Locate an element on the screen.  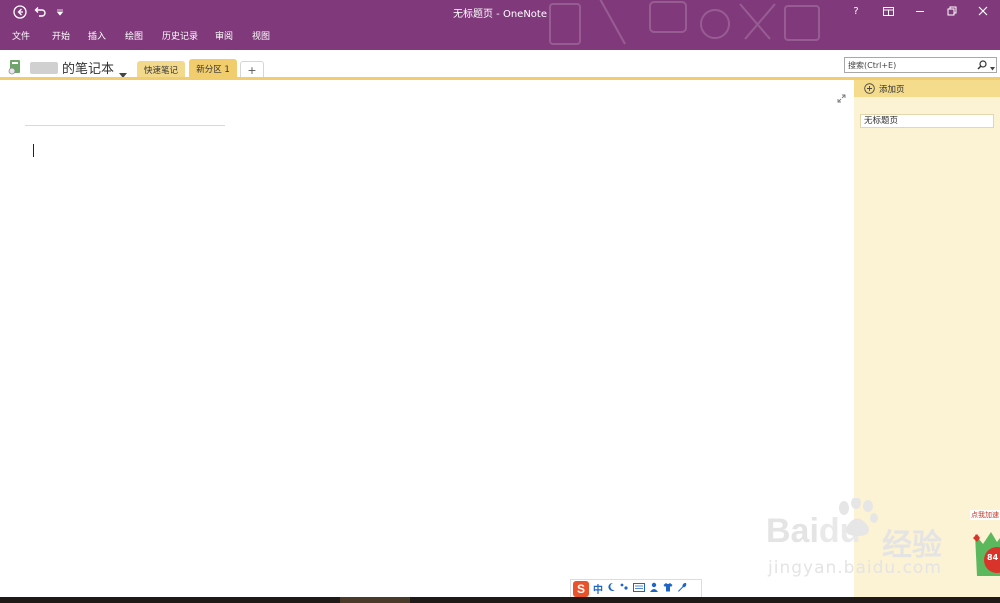
page-title-field is located at coordinates (125, 125).